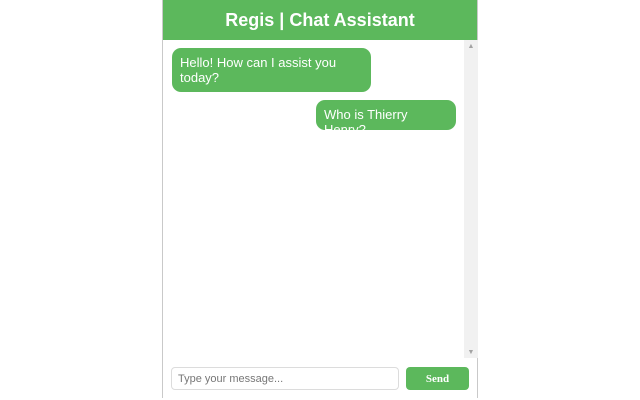 This screenshot has width=640, height=400. I want to click on chat-header: Regis | Chat Assistant, so click(320, 20).